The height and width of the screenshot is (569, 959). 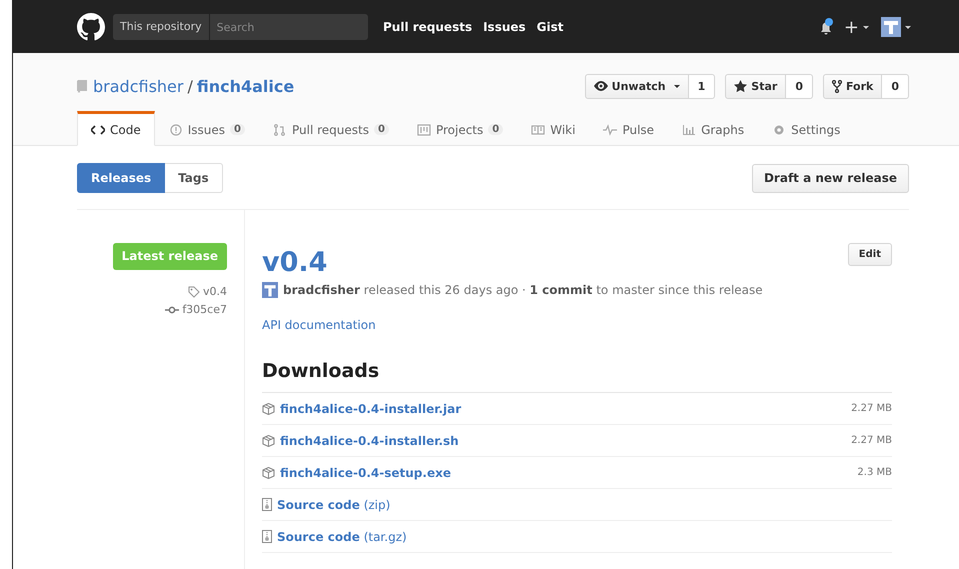 What do you see at coordinates (169, 256) in the screenshot?
I see `latest-release-label: Latest release` at bounding box center [169, 256].